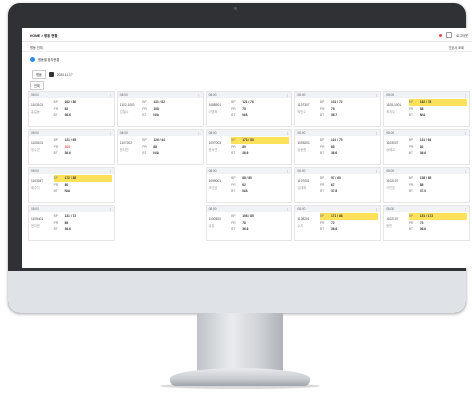 The image size is (472, 394). Describe the element at coordinates (392, 181) in the screenshot. I see `room-number: 1102107` at that location.